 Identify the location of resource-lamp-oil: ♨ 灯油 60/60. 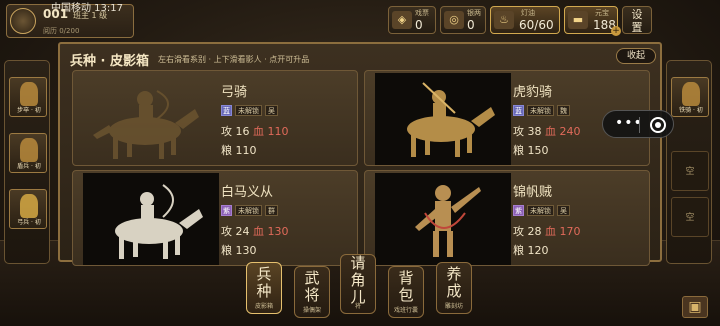
(525, 20).